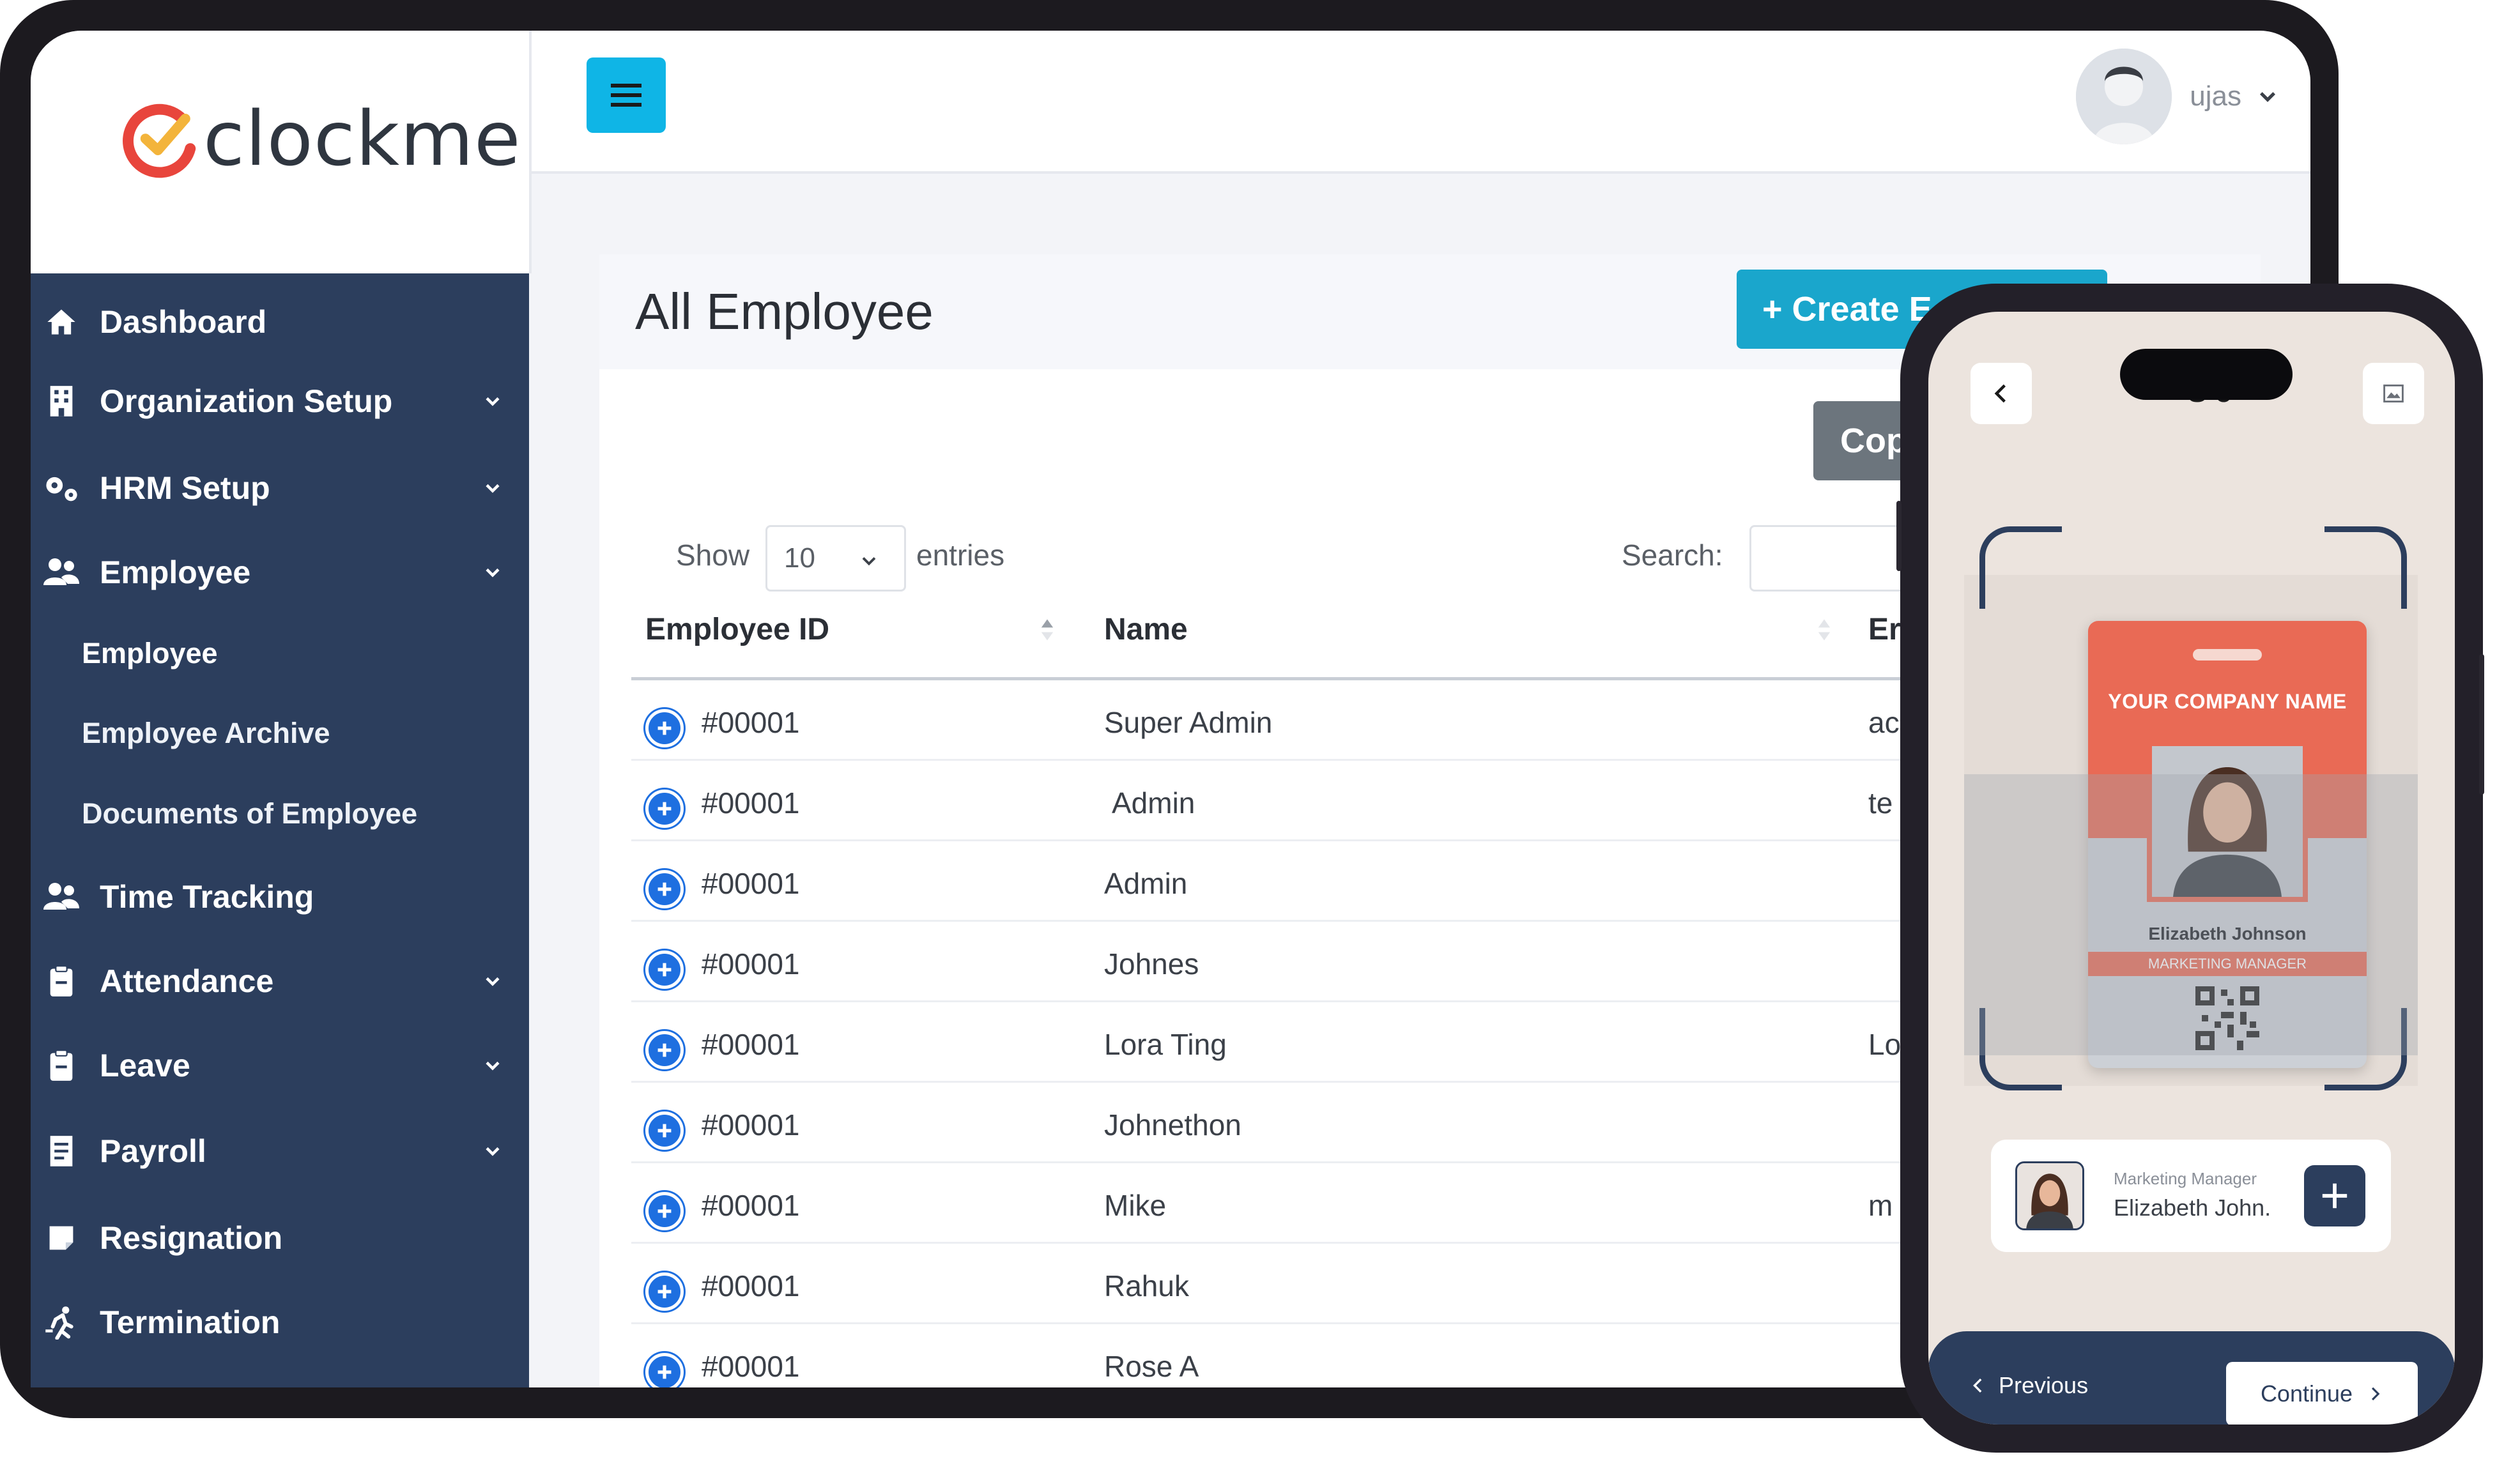  I want to click on user-name: ujas, so click(2215, 96).